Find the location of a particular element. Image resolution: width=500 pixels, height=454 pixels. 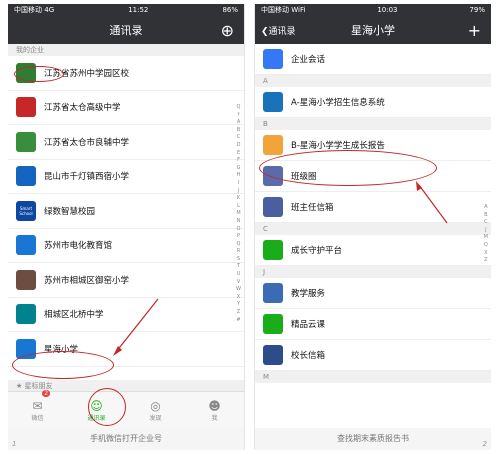

index-letter: D is located at coordinates (239, 146).